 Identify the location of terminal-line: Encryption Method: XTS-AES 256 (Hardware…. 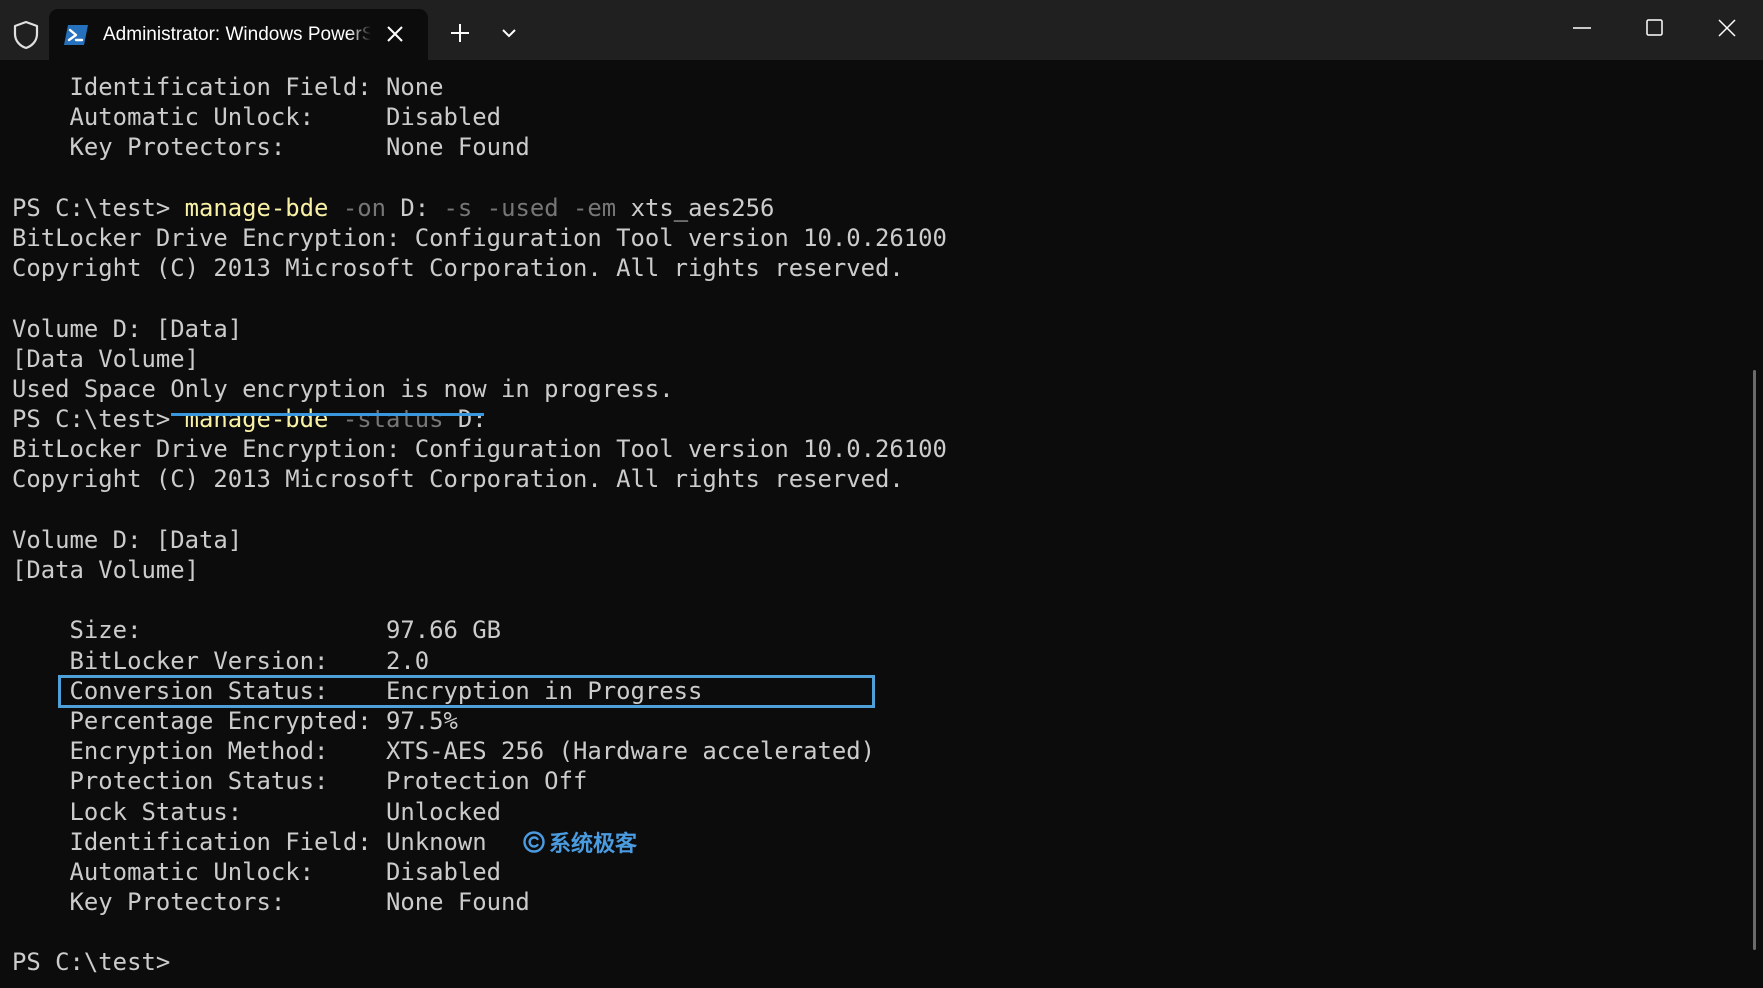
(444, 751).